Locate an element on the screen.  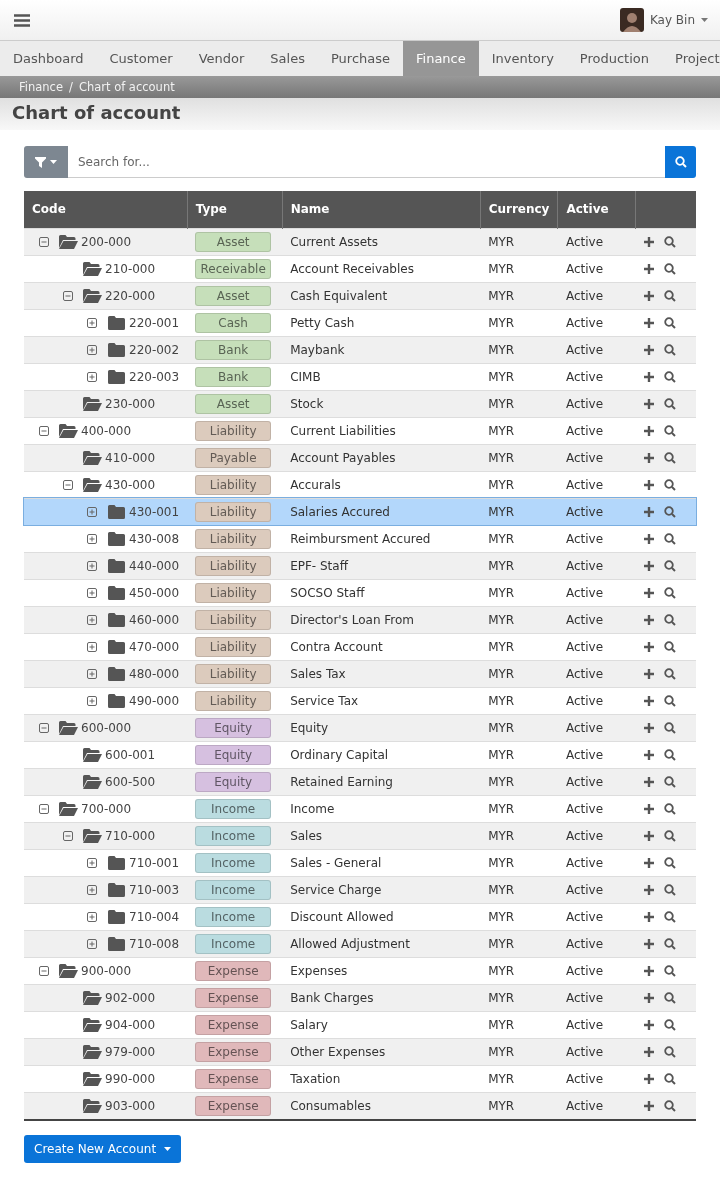
table-row: 710-004 Income Discount Allowed MYR Active is located at coordinates (360, 916).